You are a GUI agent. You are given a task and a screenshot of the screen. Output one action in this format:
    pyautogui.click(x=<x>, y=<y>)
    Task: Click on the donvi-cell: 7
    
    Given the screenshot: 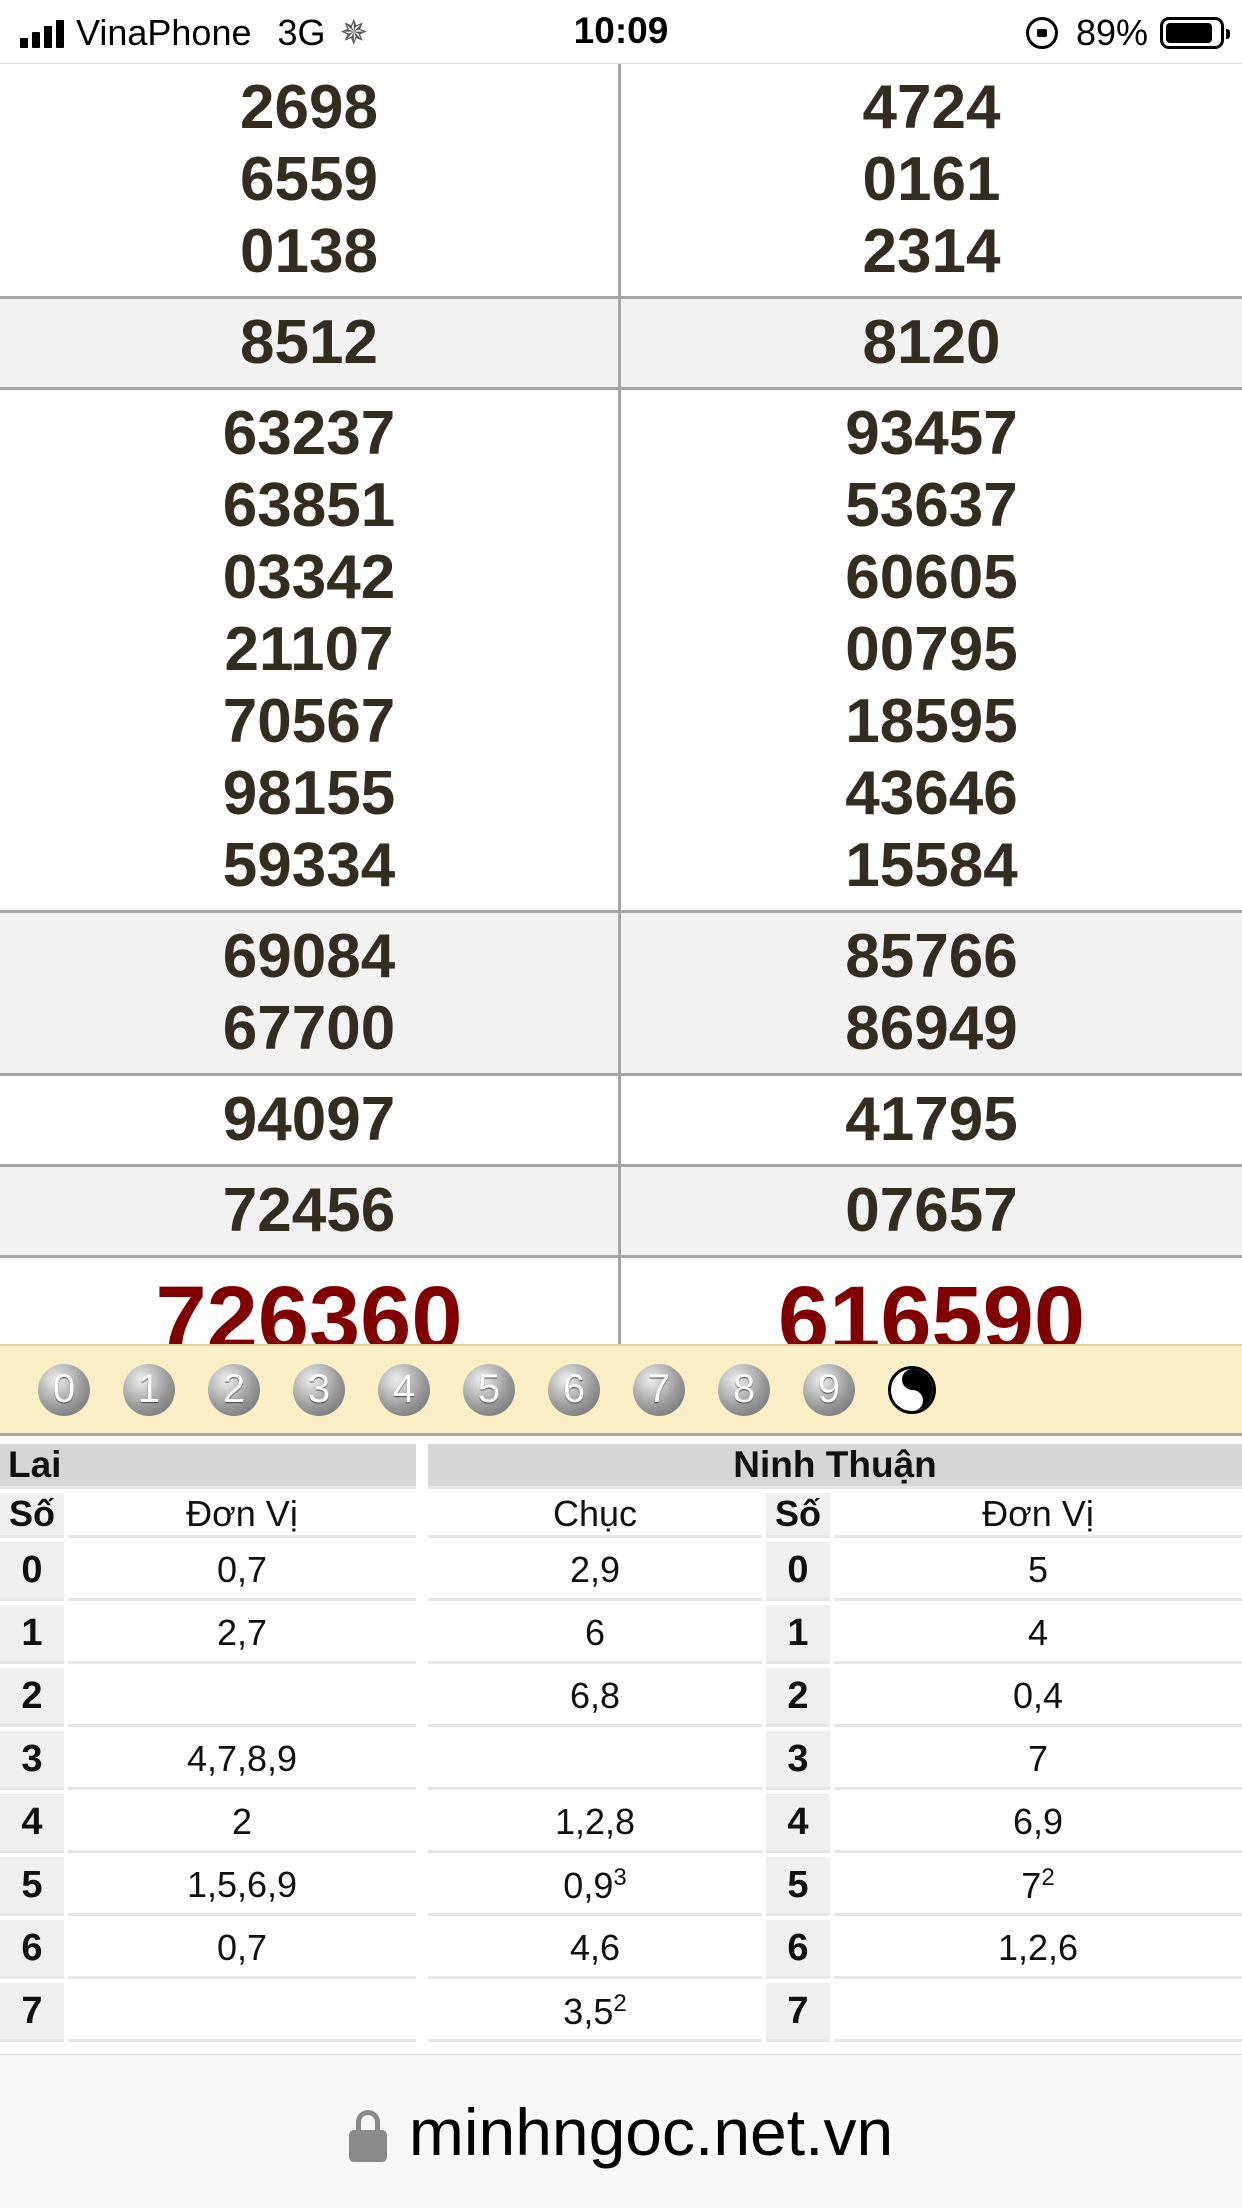 What is the action you would take?
    pyautogui.click(x=1038, y=1760)
    